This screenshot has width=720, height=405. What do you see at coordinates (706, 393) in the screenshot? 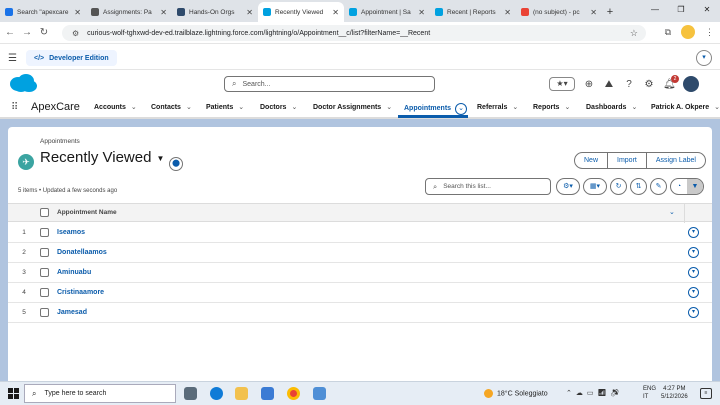
I see `notification-center-icon: ≡` at bounding box center [706, 393].